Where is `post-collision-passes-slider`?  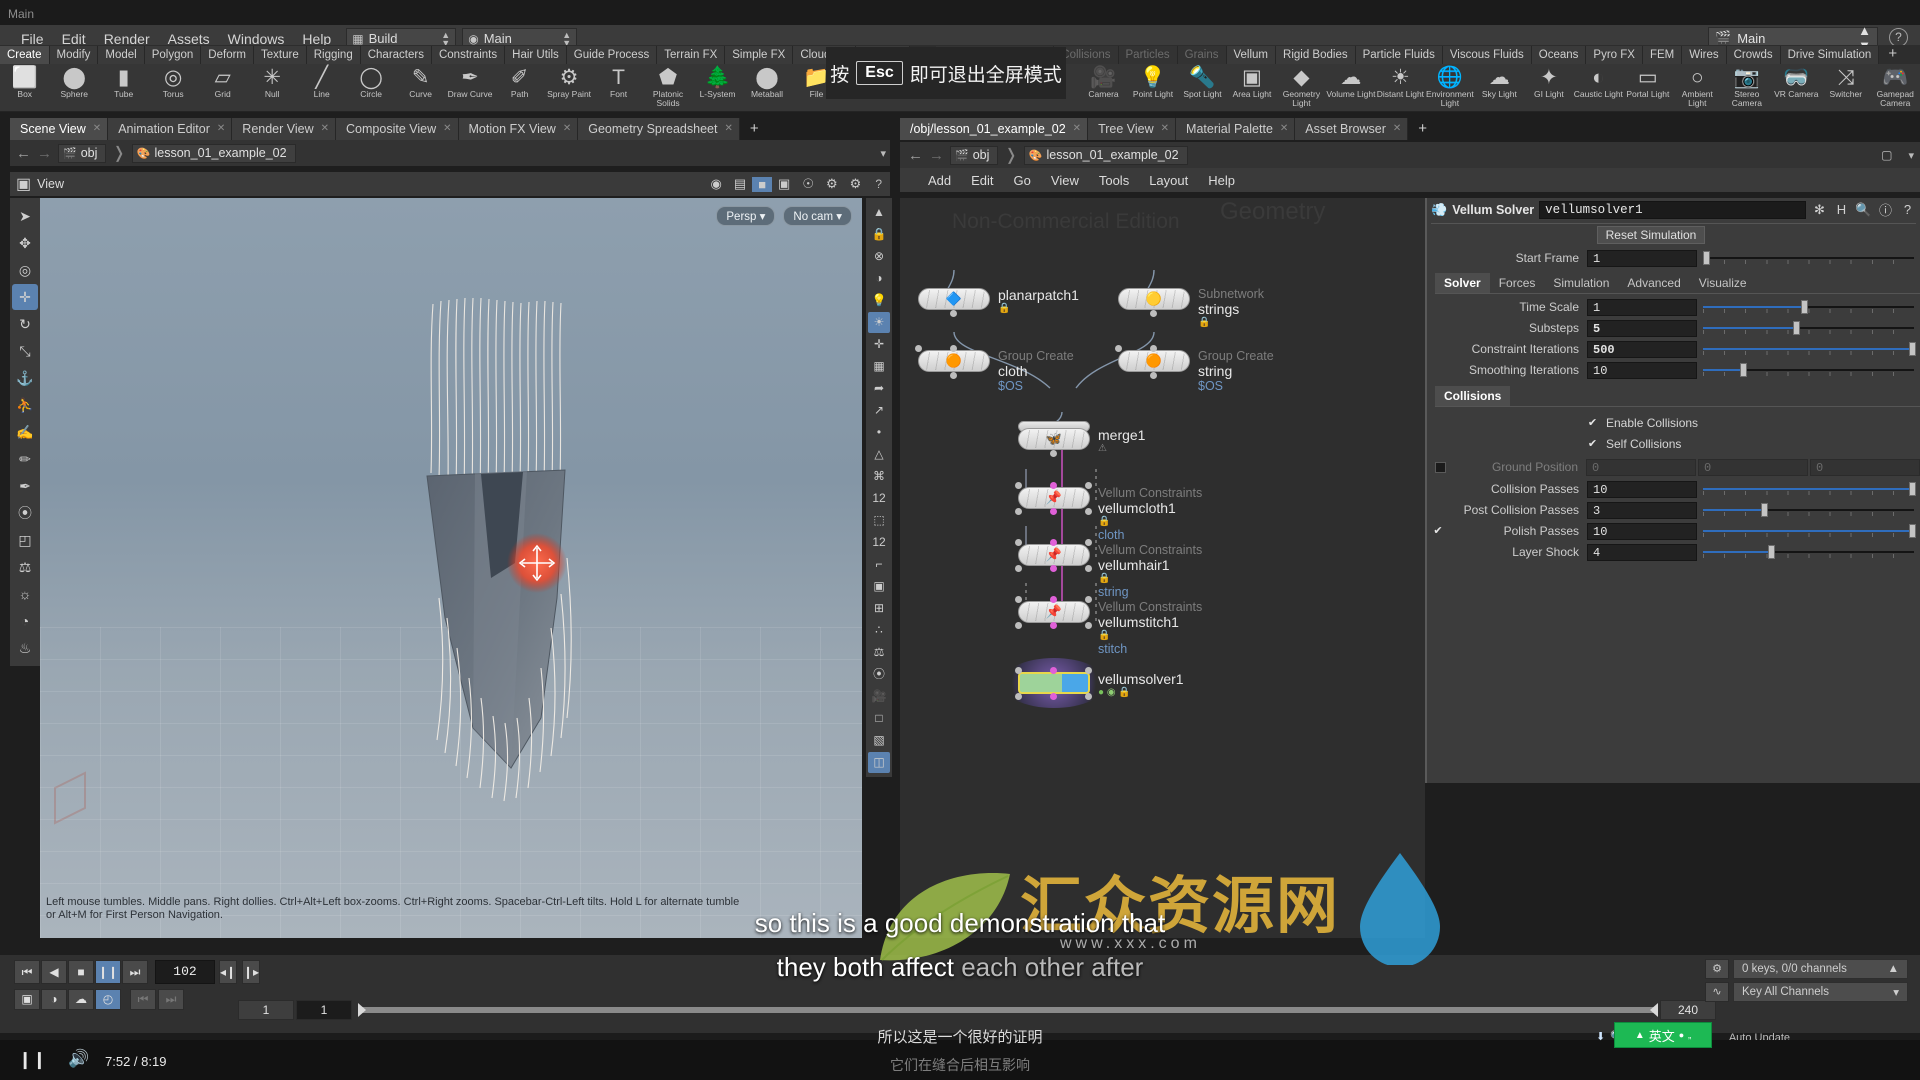
post-collision-passes-slider is located at coordinates (1808, 510).